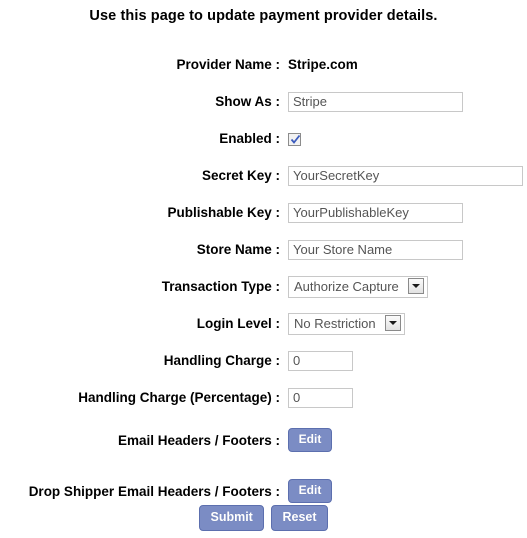  What do you see at coordinates (375, 249) in the screenshot?
I see `store-name-input` at bounding box center [375, 249].